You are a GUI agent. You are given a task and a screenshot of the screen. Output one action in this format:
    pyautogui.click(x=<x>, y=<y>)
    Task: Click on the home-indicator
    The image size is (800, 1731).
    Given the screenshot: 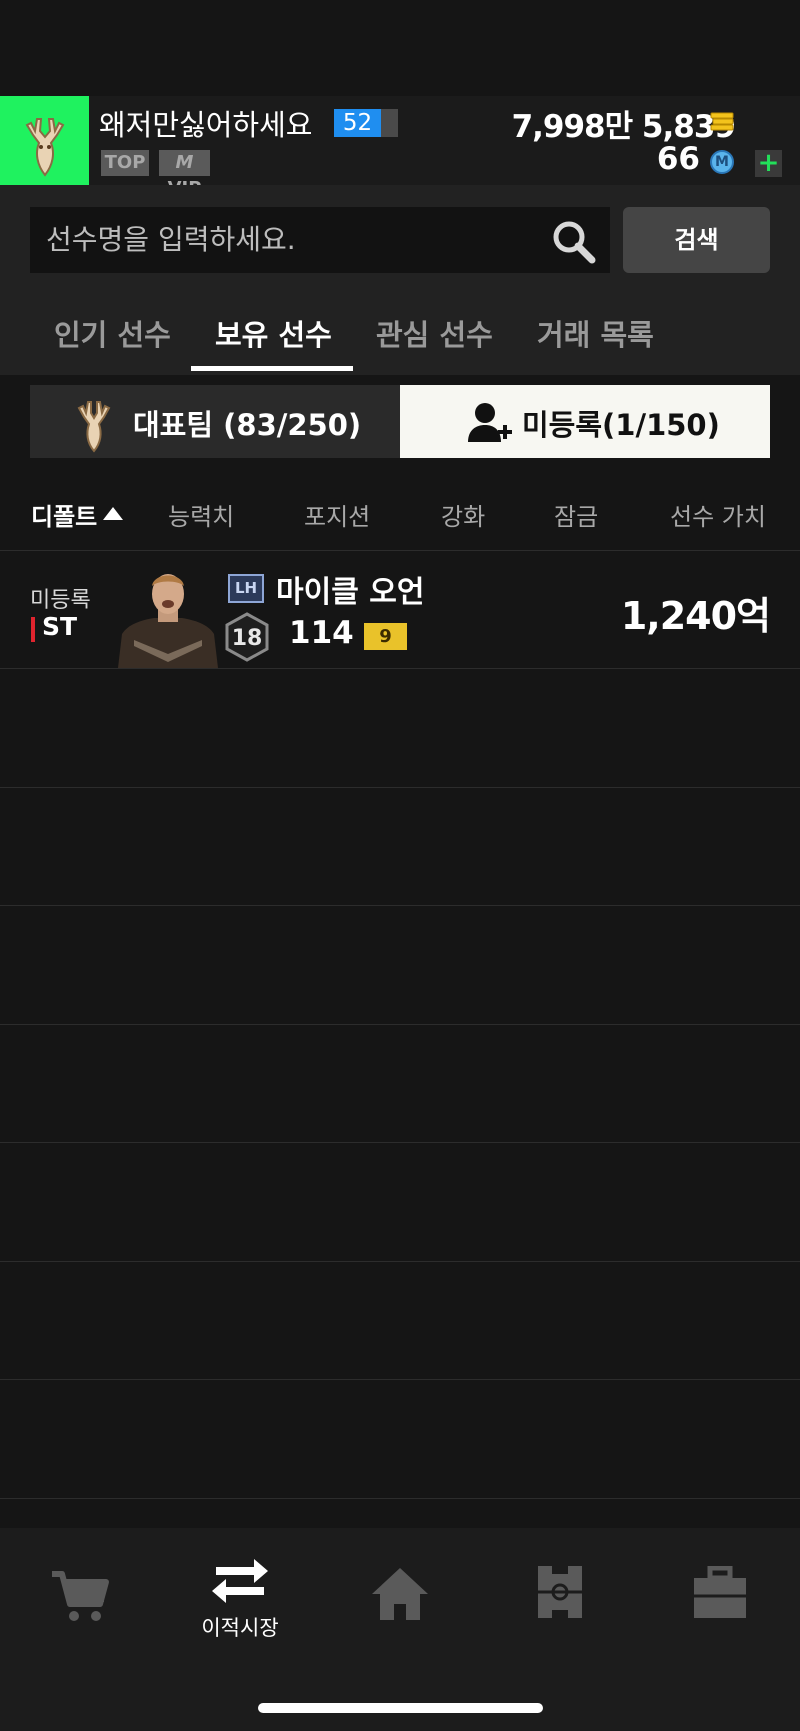 What is the action you would take?
    pyautogui.click(x=400, y=1708)
    